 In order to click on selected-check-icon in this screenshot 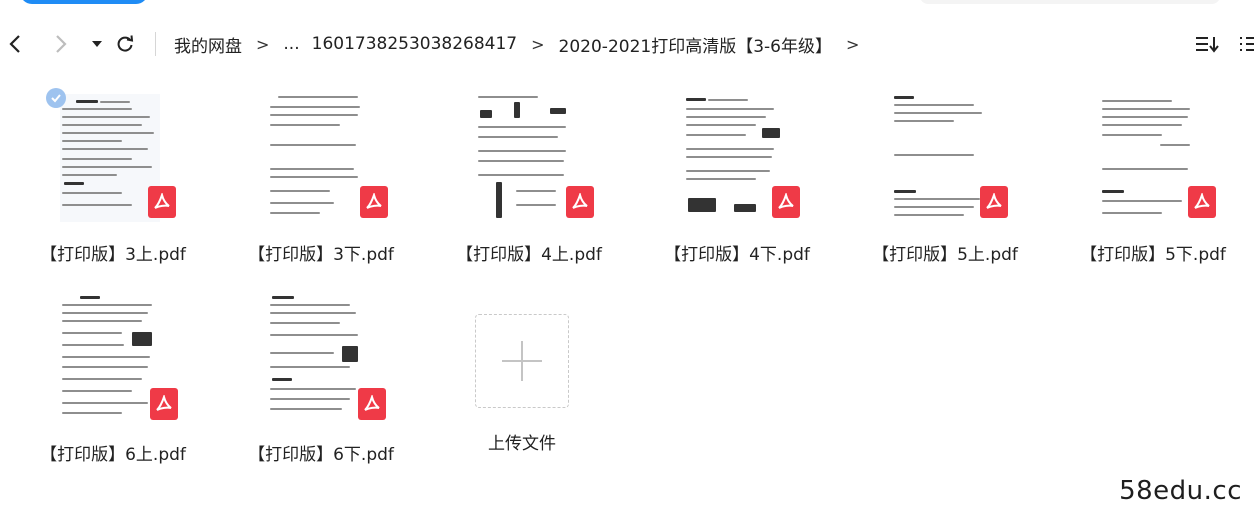, I will do `click(56, 98)`.